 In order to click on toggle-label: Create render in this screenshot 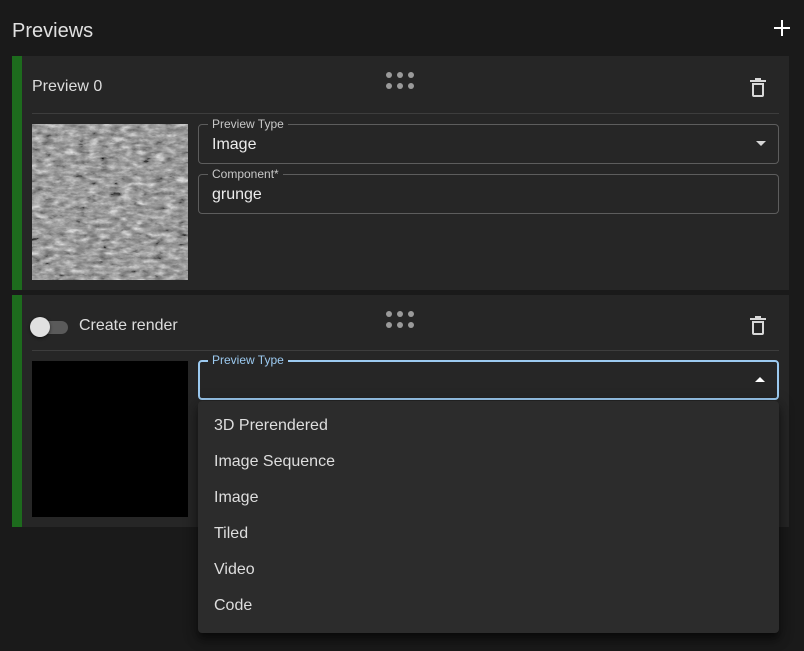, I will do `click(128, 325)`.